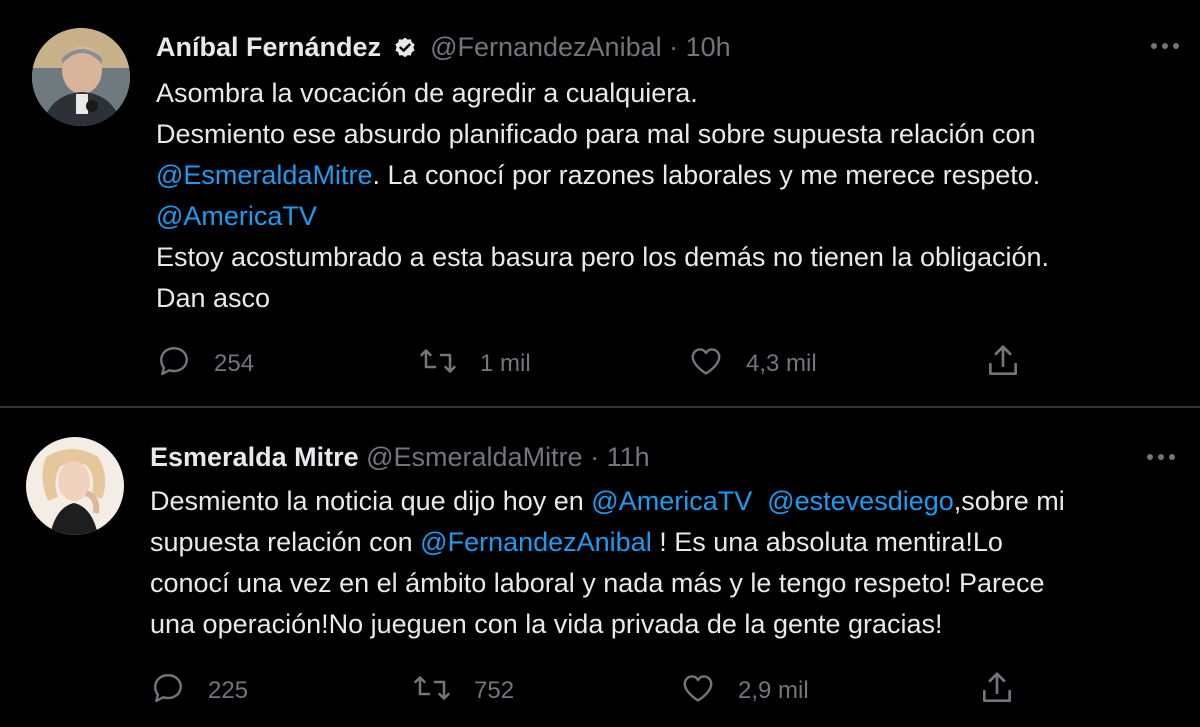 Image resolution: width=1200 pixels, height=727 pixels. Describe the element at coordinates (254, 457) in the screenshot. I see `author-name: Esmeralda Mitre` at that location.